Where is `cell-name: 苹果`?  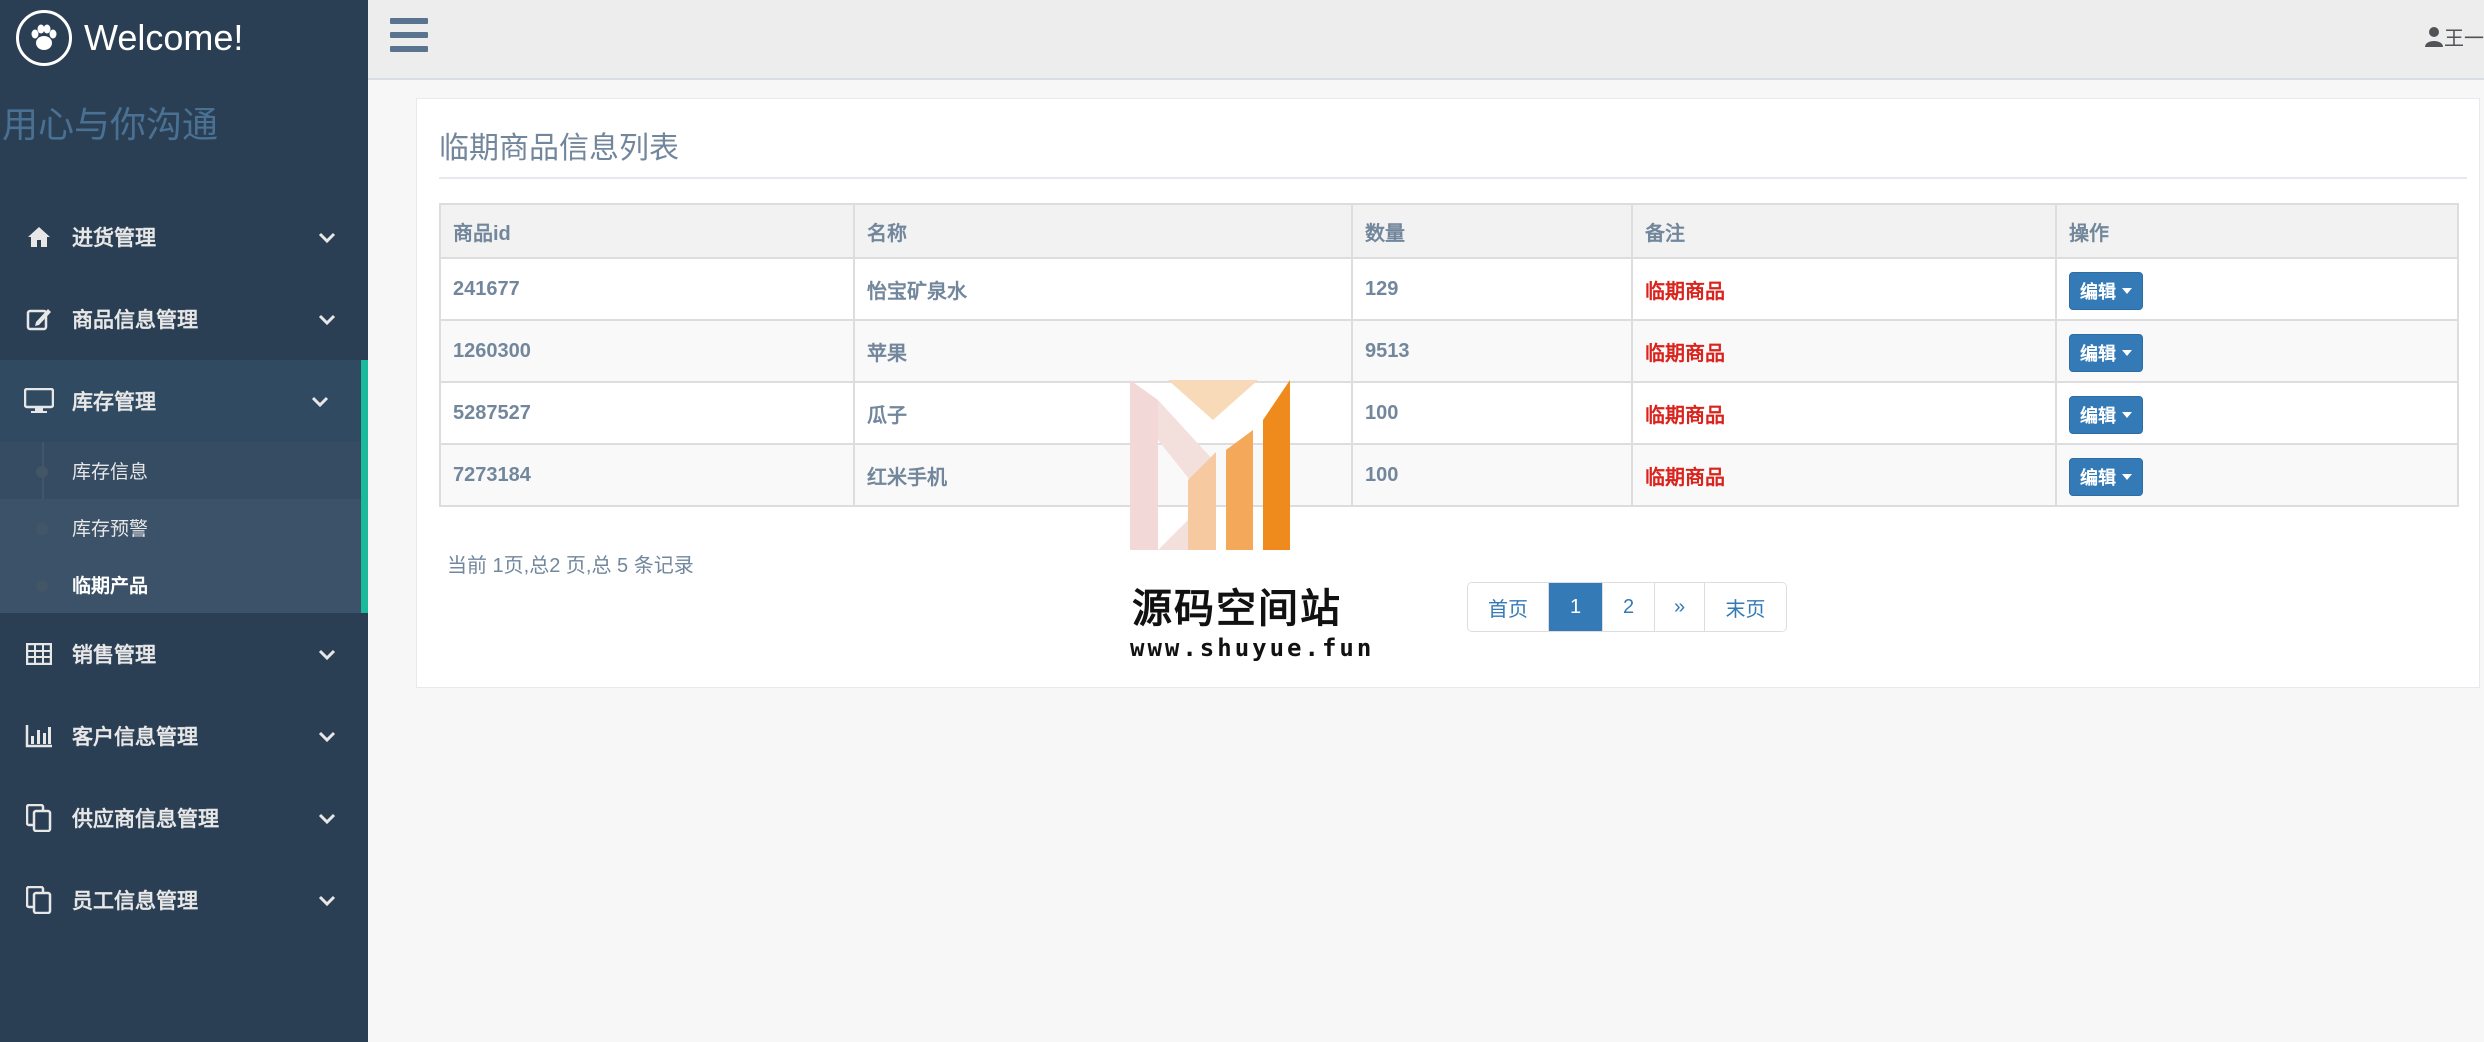
cell-name: 苹果 is located at coordinates (1103, 351).